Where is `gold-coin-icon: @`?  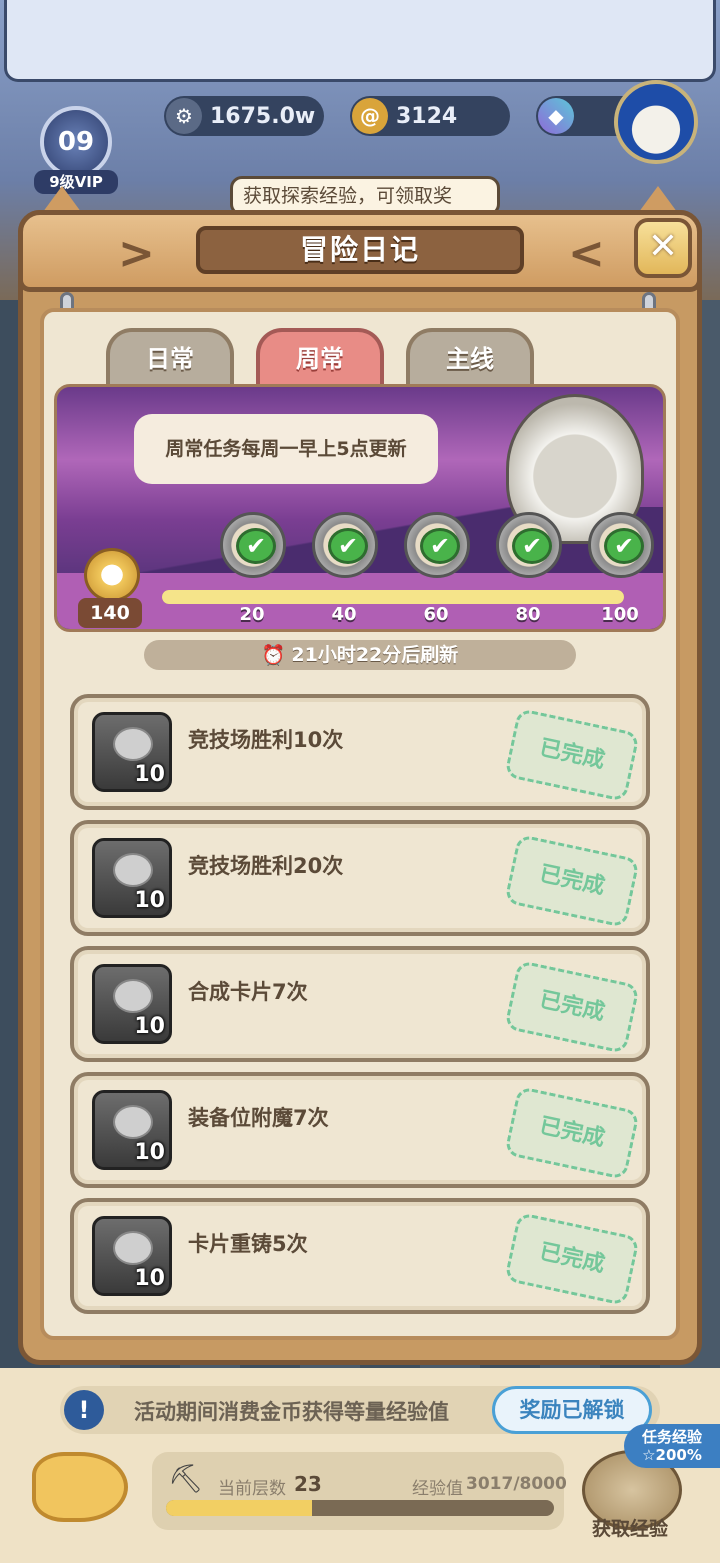
gold-coin-icon: @ is located at coordinates (370, 116).